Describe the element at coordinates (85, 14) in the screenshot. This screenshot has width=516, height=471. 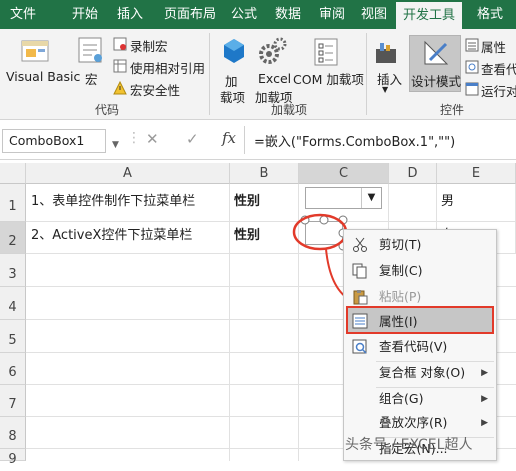
I see `tab-home: 开始` at that location.